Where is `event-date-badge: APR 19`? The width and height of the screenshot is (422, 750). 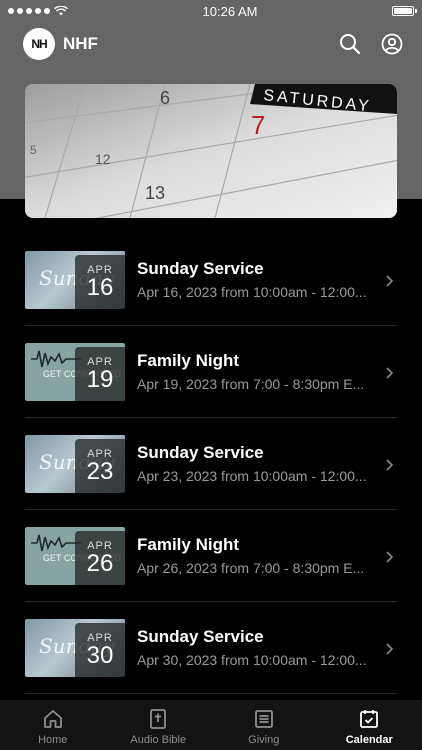 event-date-badge: APR 19 is located at coordinates (100, 373).